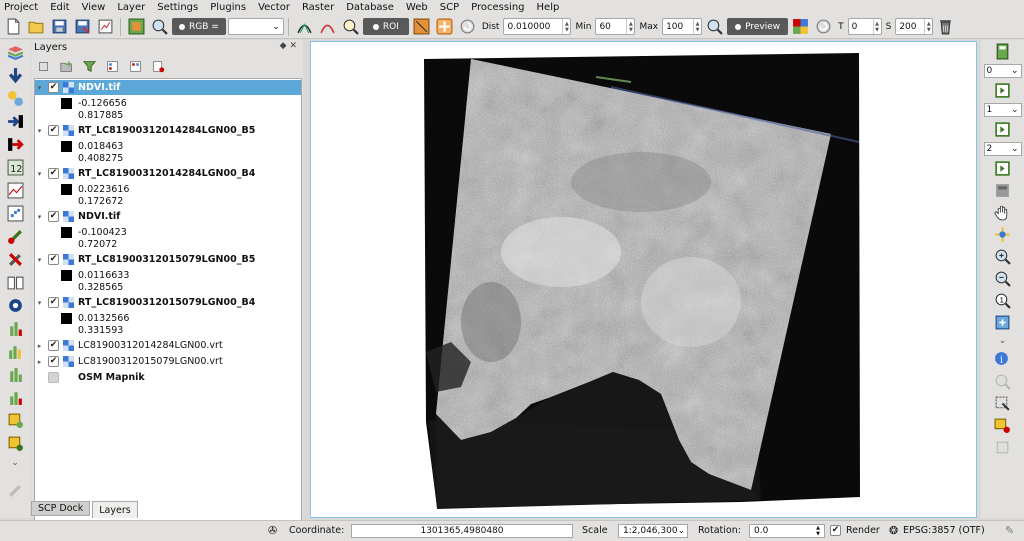  What do you see at coordinates (15, 443) in the screenshot?
I see `classification-green-icon` at bounding box center [15, 443].